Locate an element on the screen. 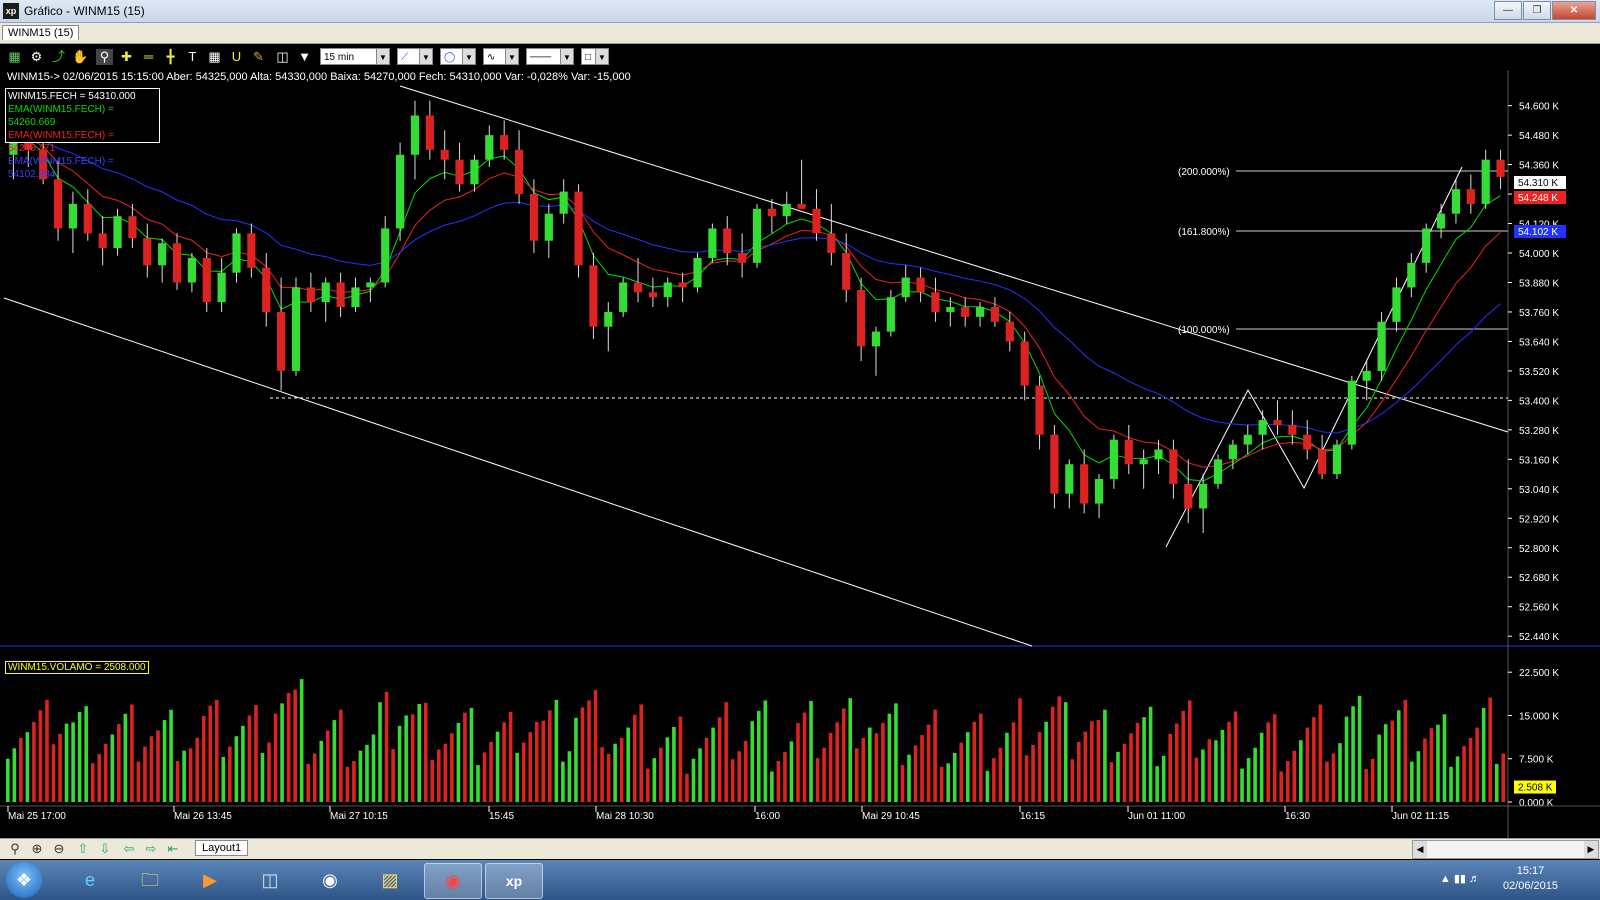 The image size is (1600, 900). price-axis-label: 53.760 K is located at coordinates (1539, 313).